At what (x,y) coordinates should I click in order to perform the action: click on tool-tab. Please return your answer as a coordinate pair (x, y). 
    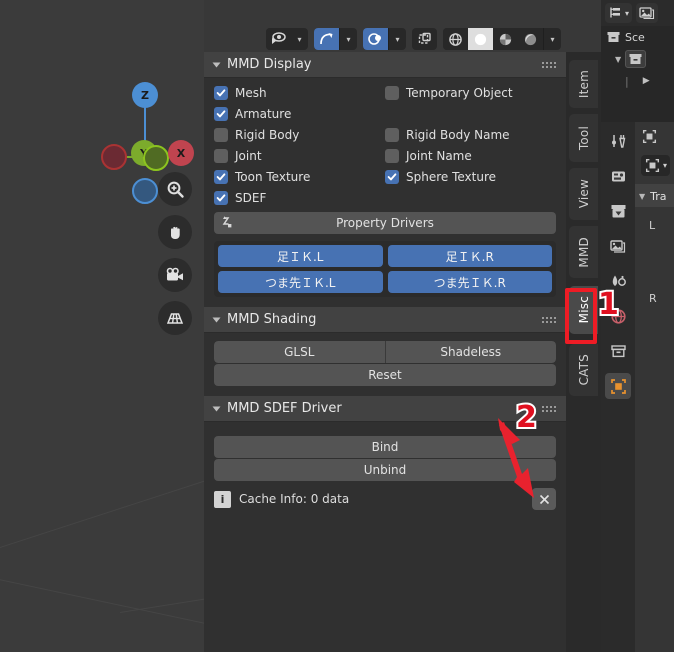
    Looking at the image, I should click on (618, 141).